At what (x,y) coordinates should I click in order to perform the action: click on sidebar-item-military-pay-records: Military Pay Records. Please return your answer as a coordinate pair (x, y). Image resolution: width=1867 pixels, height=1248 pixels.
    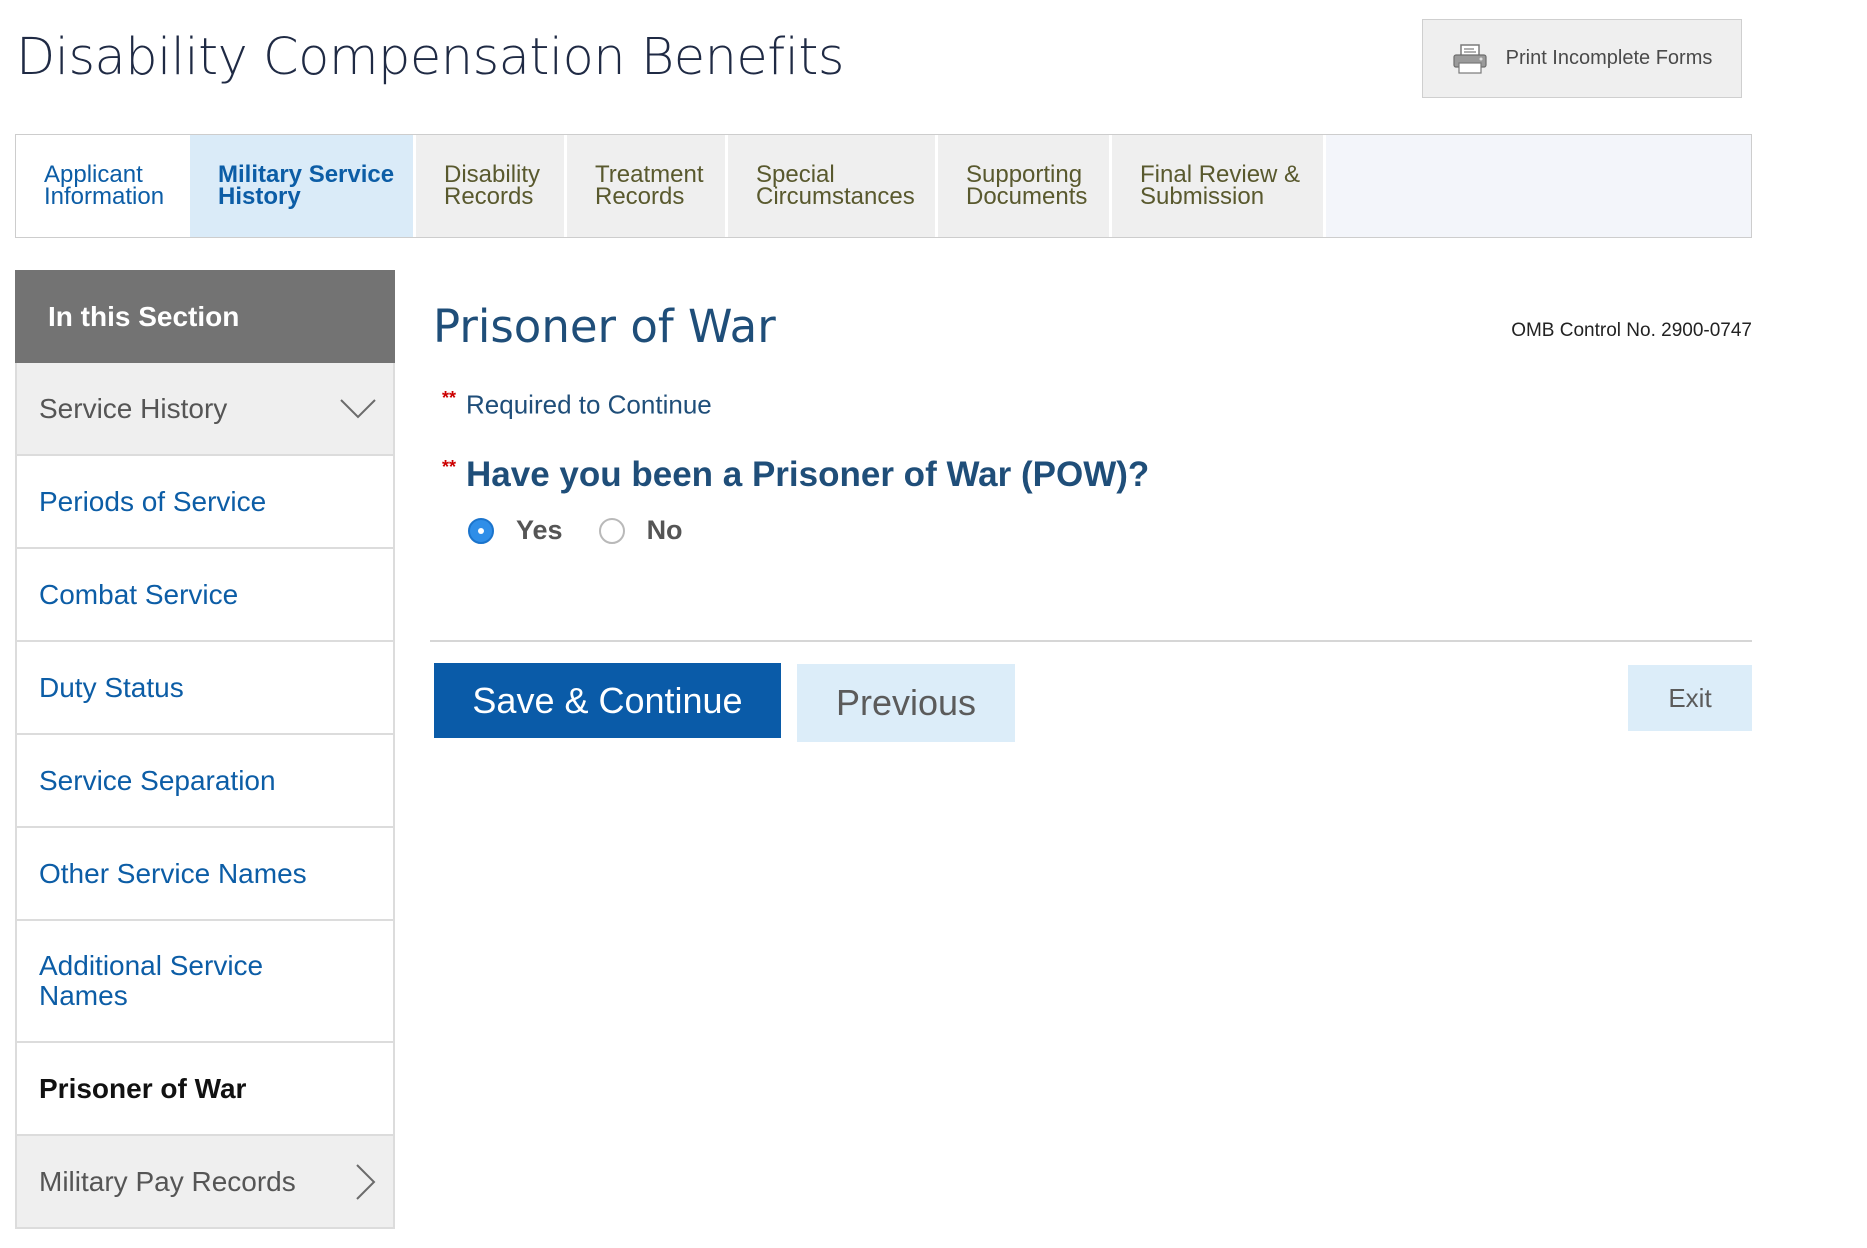
    Looking at the image, I should click on (205, 1182).